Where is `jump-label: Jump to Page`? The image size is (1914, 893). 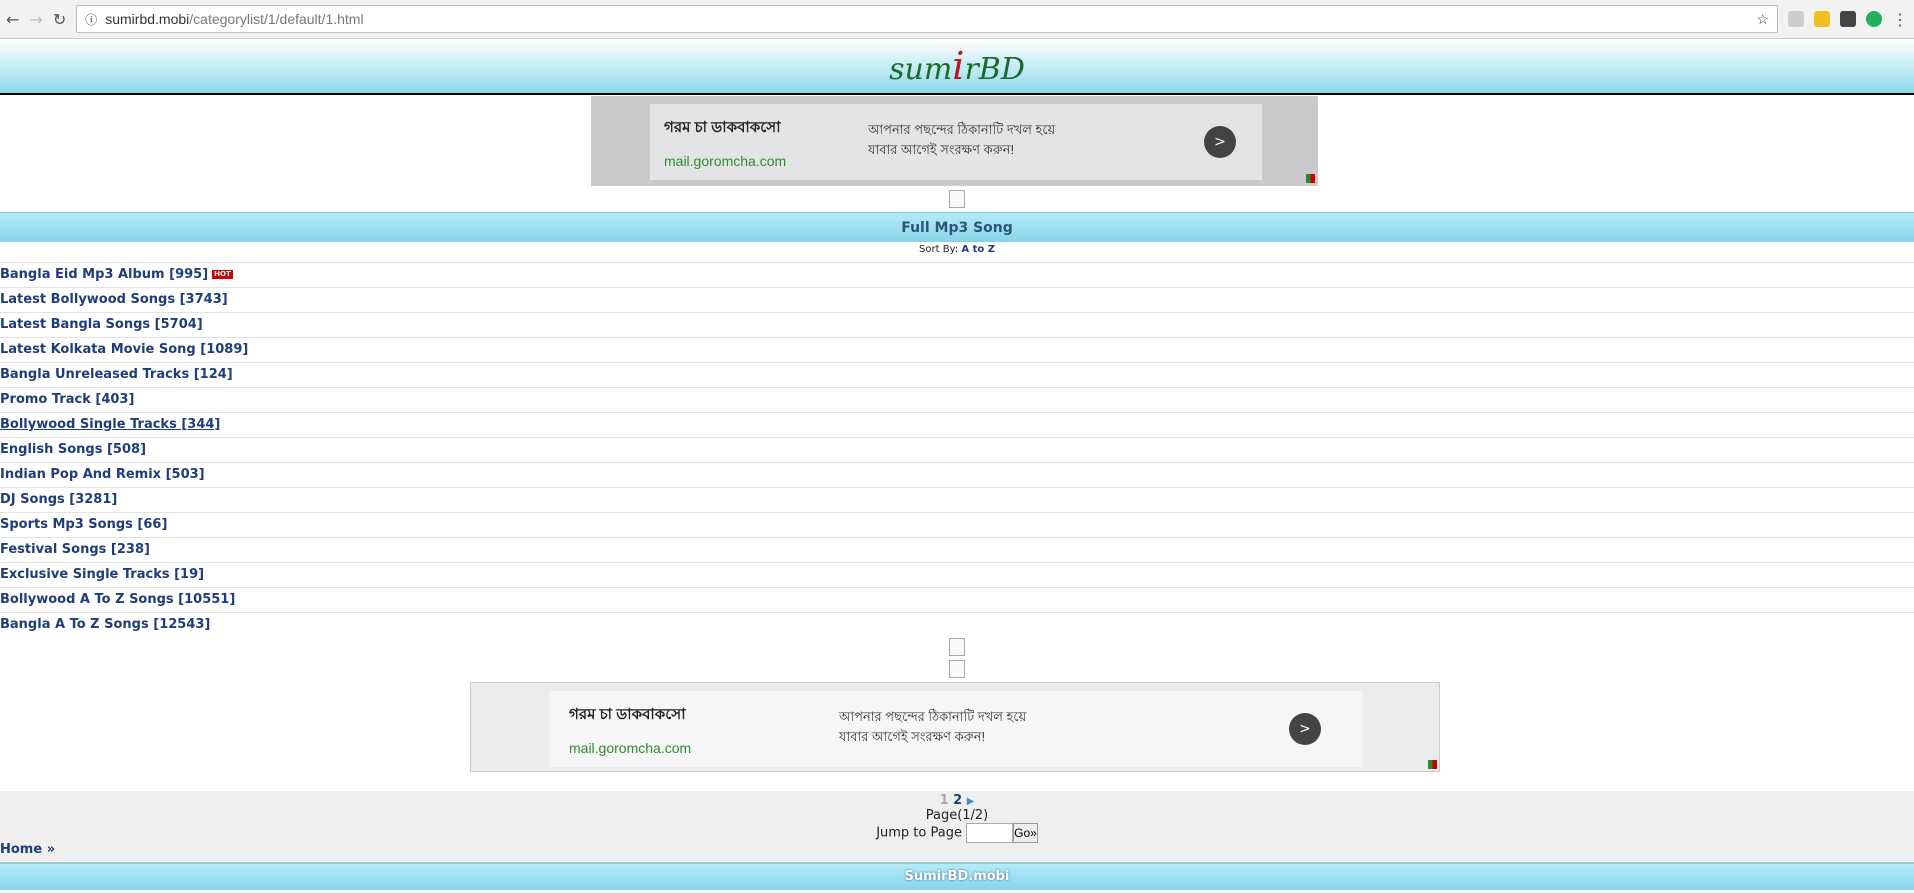 jump-label: Jump to Page is located at coordinates (919, 833).